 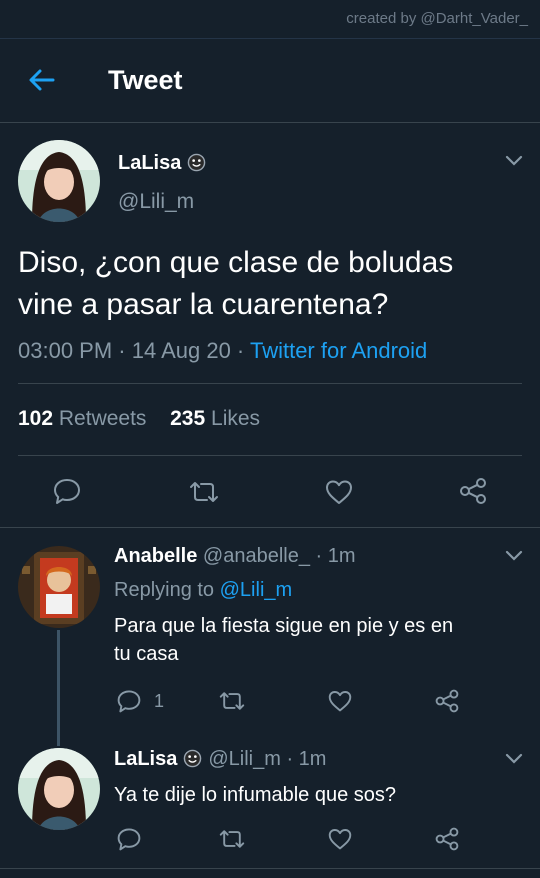 I want to click on watermark: created by @Darht_Vader_, so click(x=437, y=18).